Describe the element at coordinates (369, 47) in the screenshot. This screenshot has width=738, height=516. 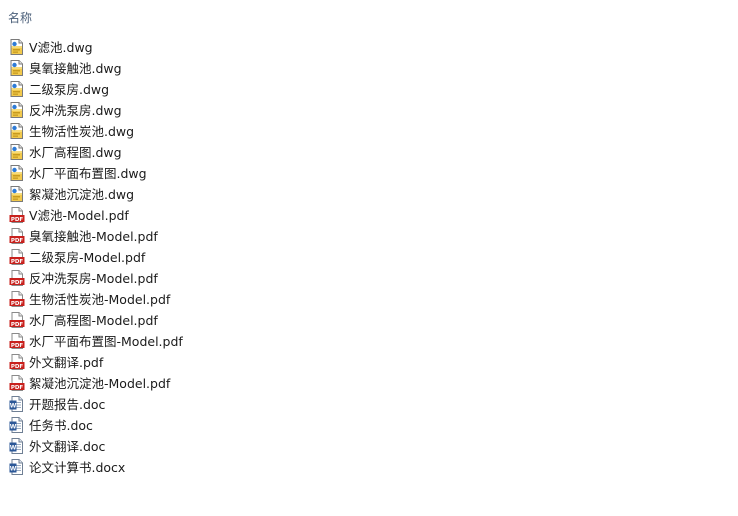
I see `file-item-dwg: V滤池.dwg` at that location.